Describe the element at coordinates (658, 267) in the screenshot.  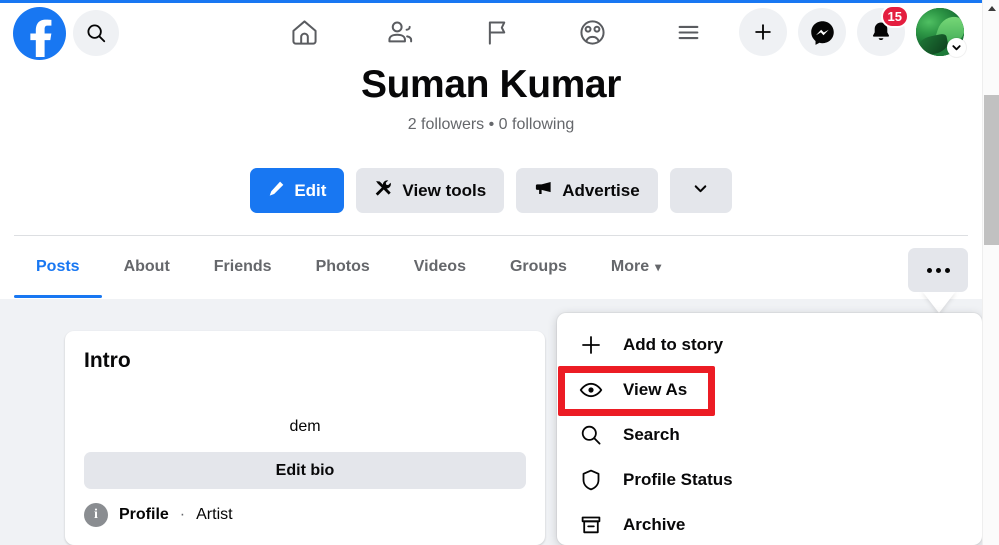
I see `chevron-down-icon: ▾` at that location.